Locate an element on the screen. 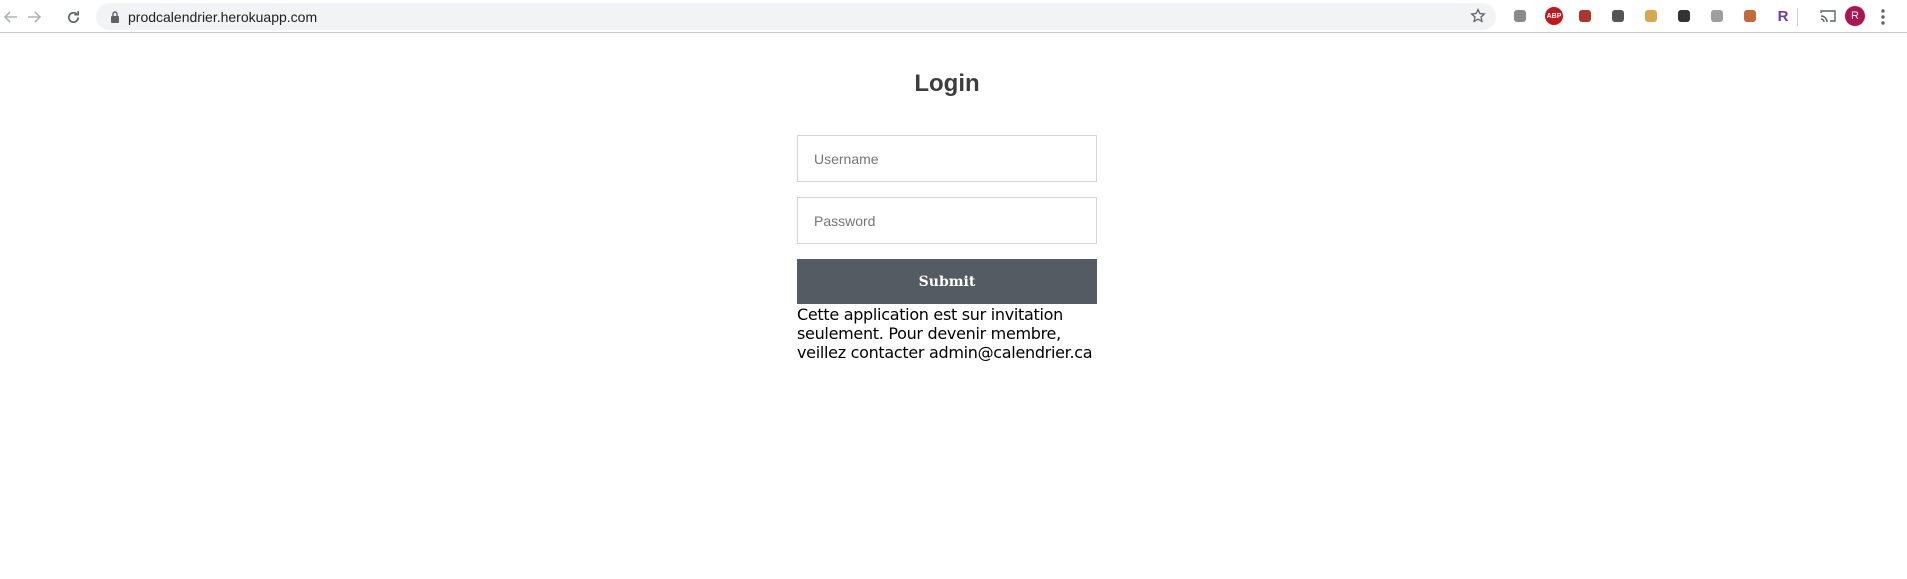 This screenshot has width=1907, height=579. pdf-icon is located at coordinates (1585, 16).